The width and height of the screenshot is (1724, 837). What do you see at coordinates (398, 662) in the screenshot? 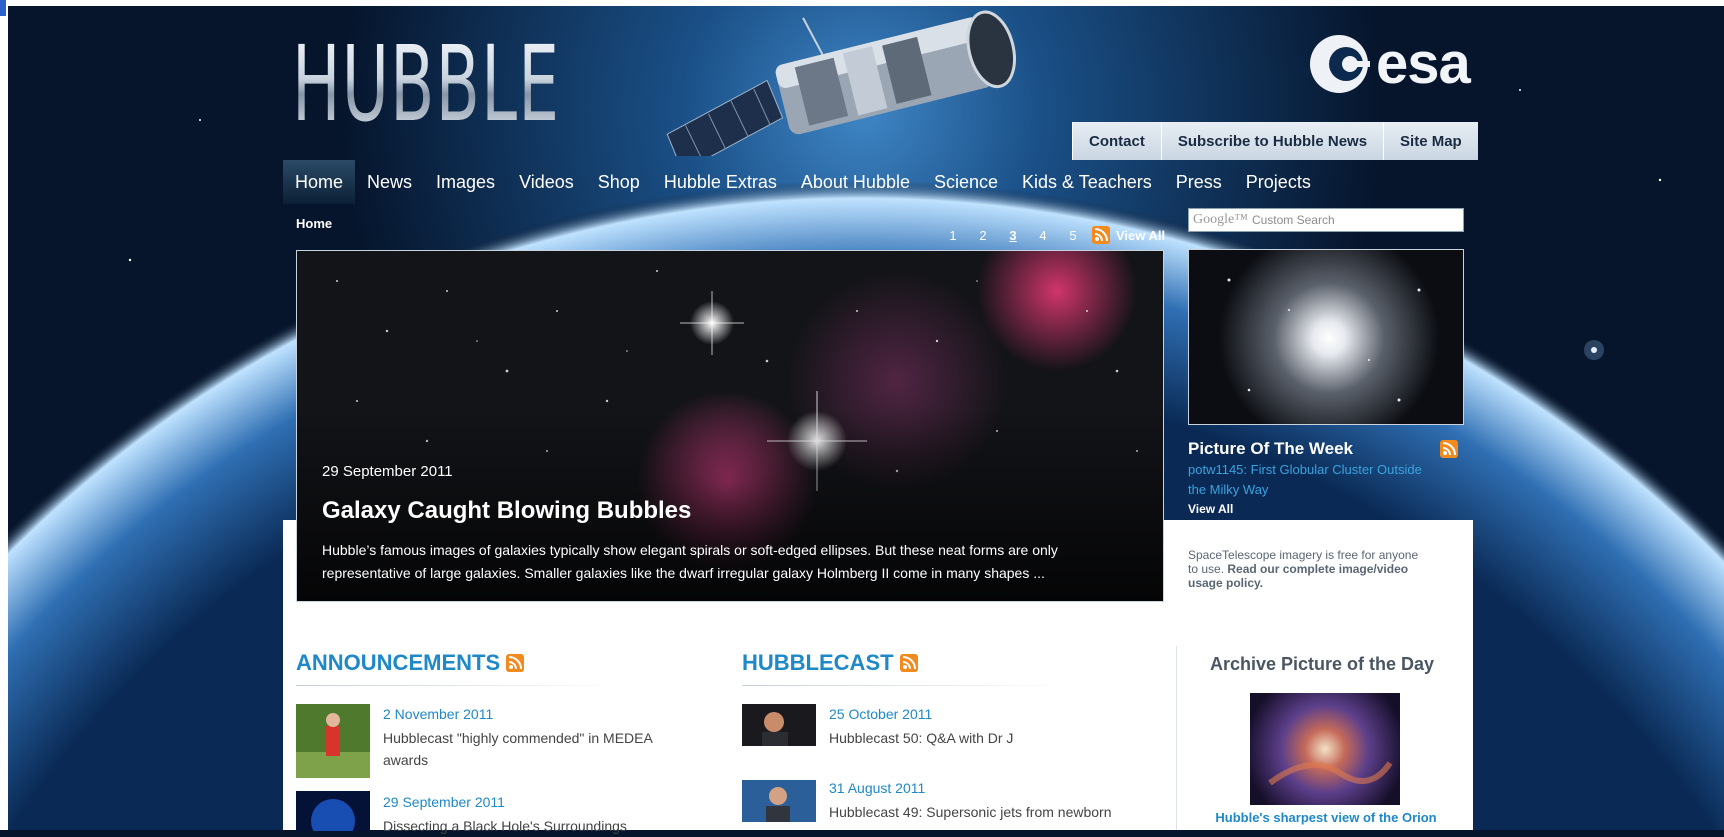
I see `announcements-label: ANNOUNCEMENTS` at bounding box center [398, 662].